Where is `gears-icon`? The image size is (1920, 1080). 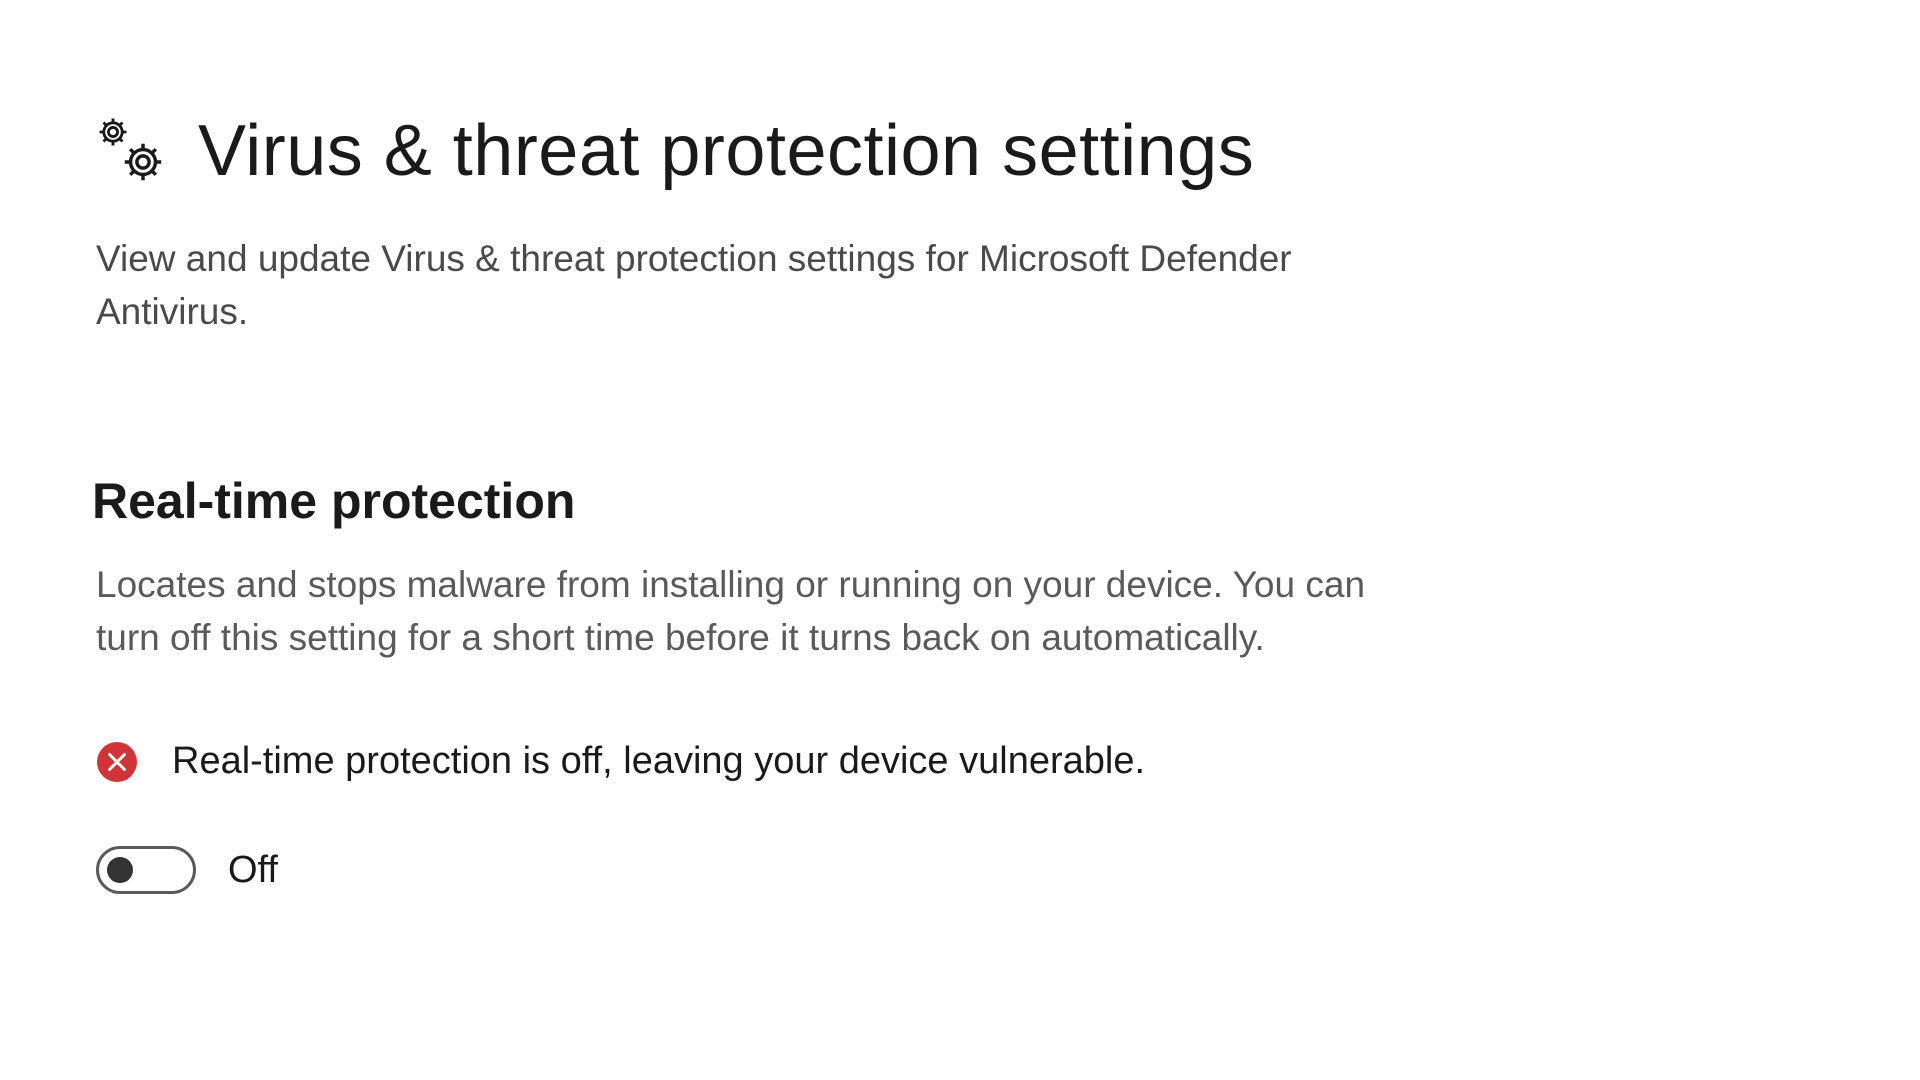 gears-icon is located at coordinates (132, 151).